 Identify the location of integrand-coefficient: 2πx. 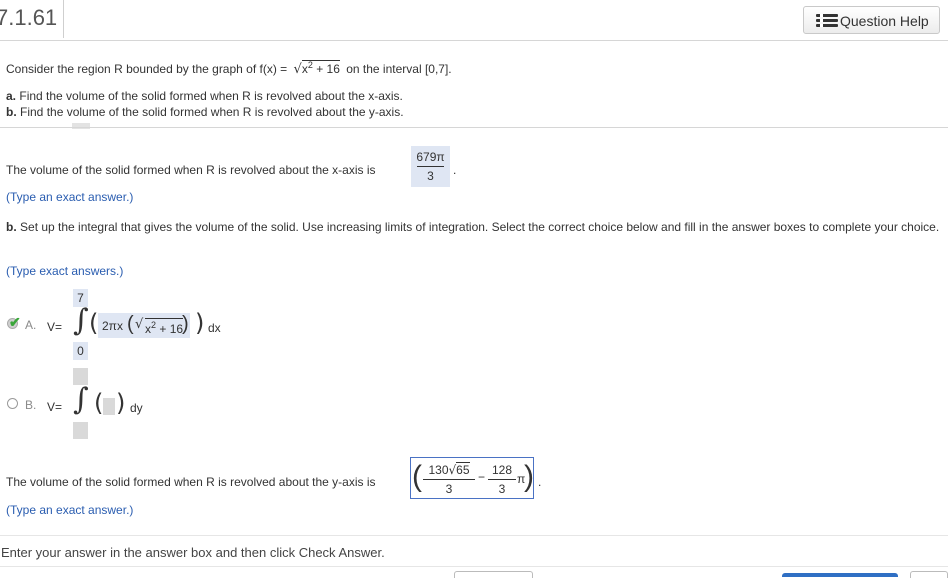
(112, 326).